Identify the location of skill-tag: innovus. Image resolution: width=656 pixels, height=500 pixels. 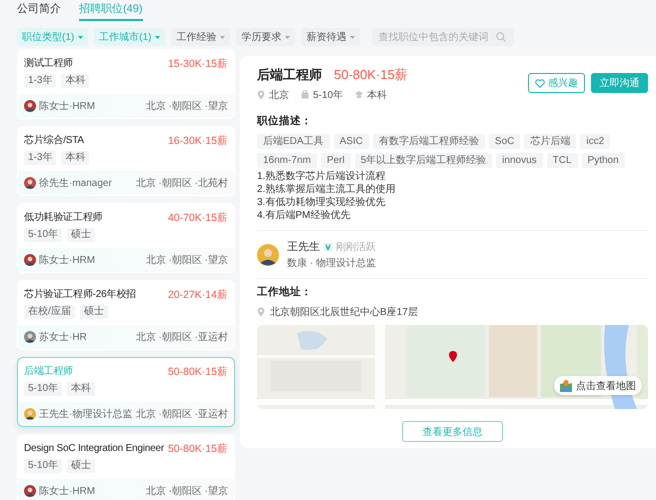
(519, 160).